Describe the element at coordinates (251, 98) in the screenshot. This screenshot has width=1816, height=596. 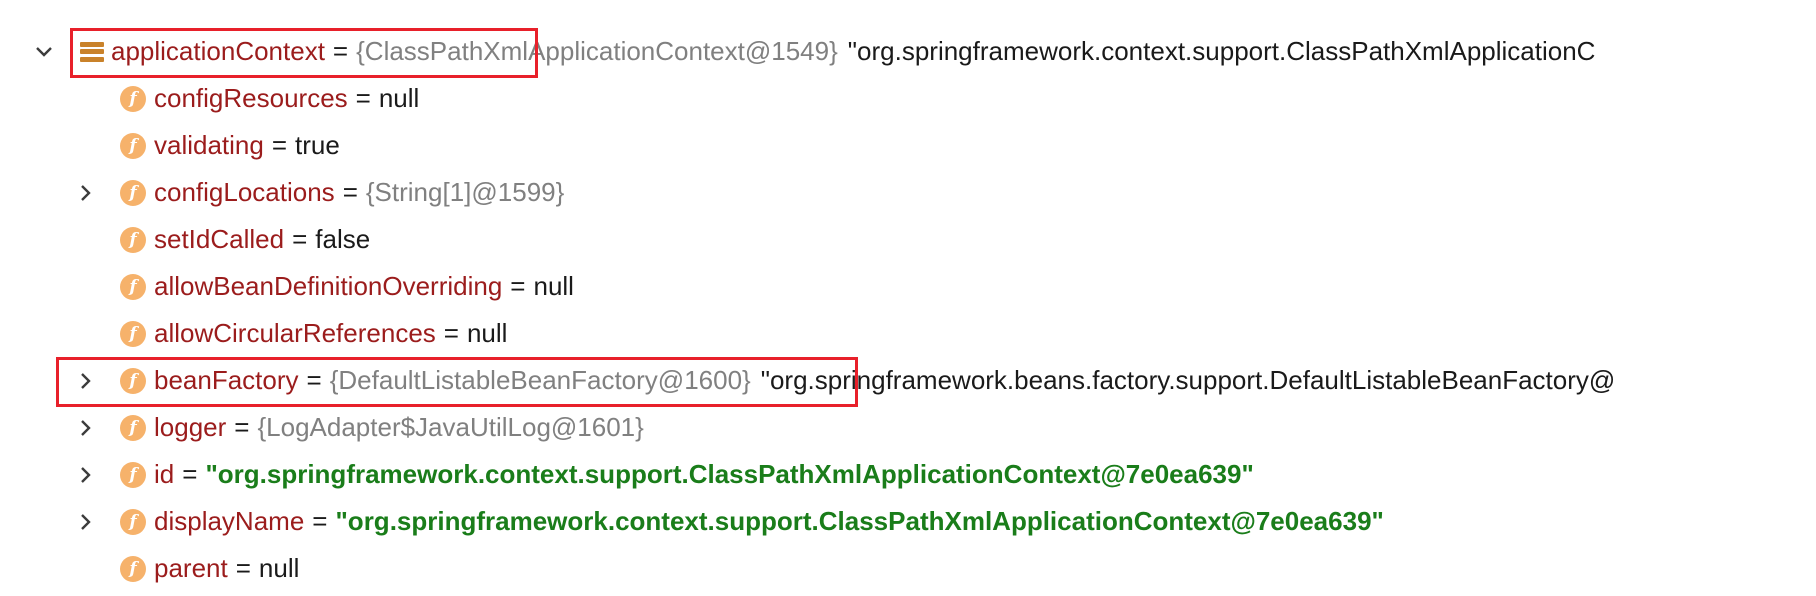
I see `field-name: configResources` at that location.